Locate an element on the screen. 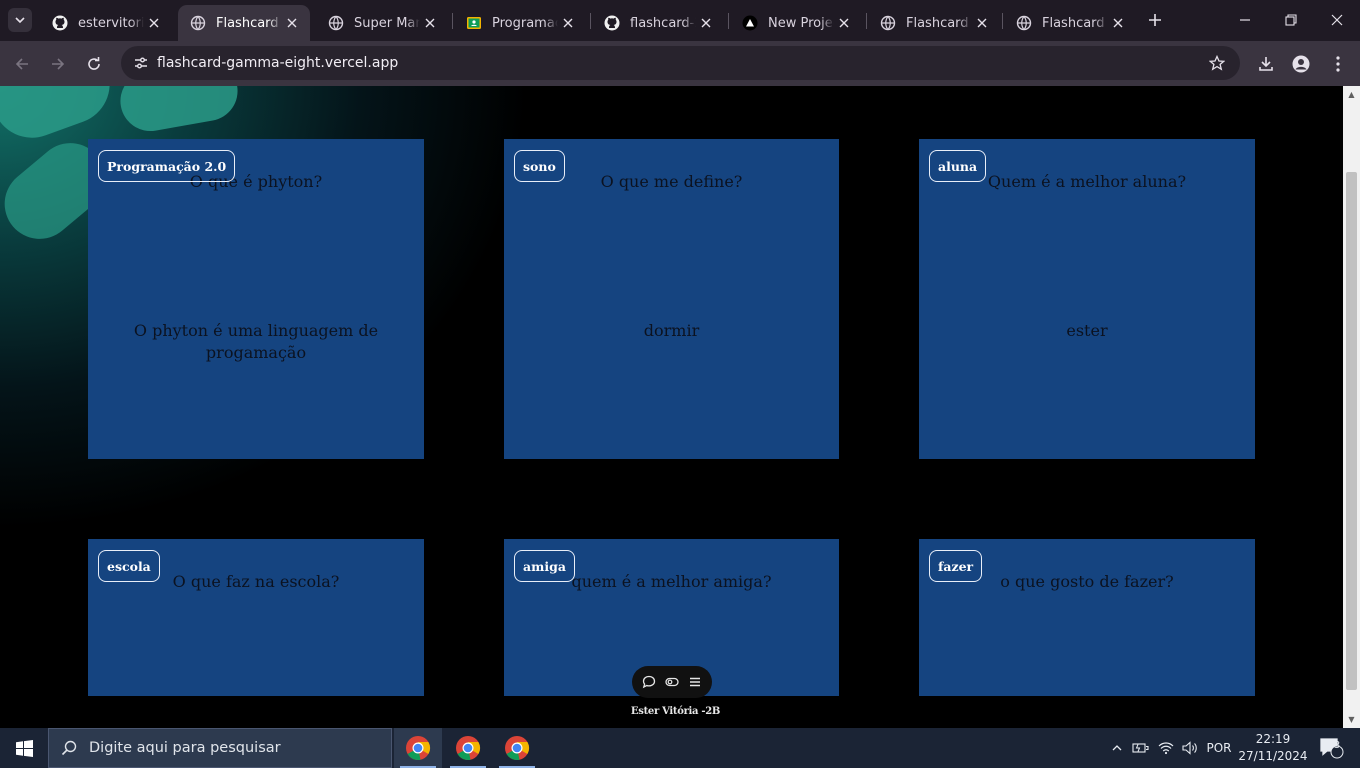 The width and height of the screenshot is (1360, 768). tab-title: estervitoria2 is located at coordinates (111, 23).